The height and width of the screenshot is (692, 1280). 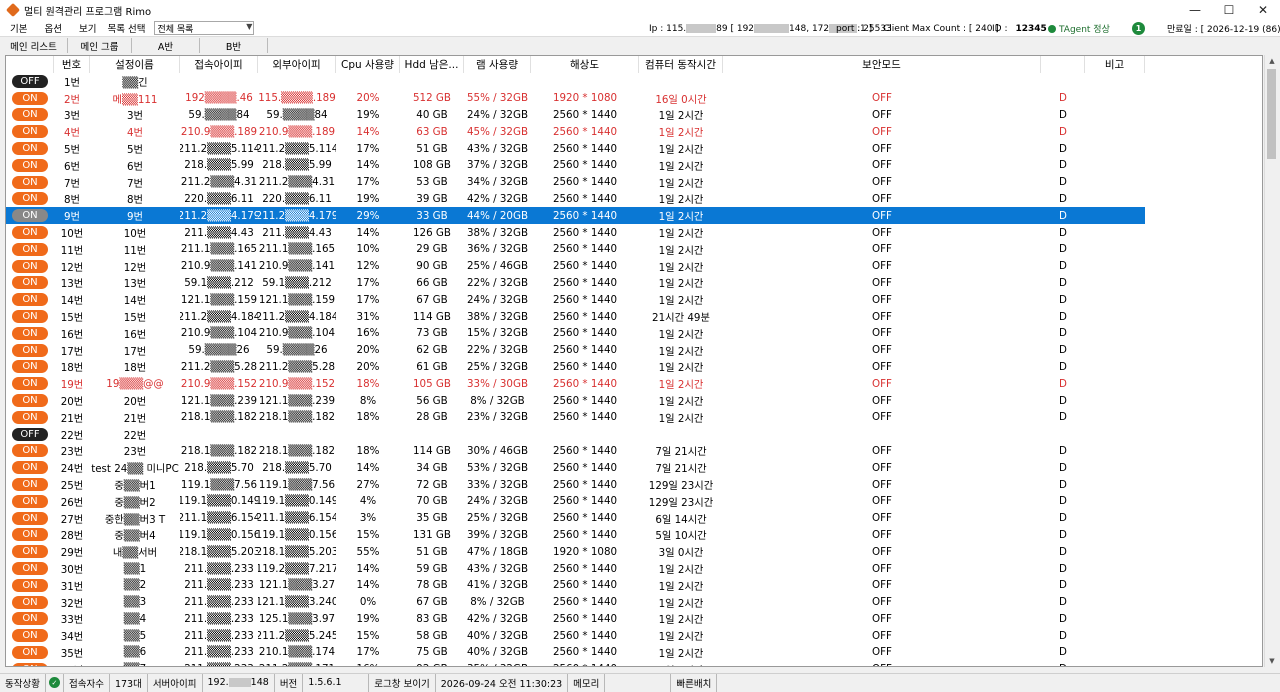 What do you see at coordinates (575, 81) in the screenshot?
I see `table-row: OFF 1번 ▒▒긴` at bounding box center [575, 81].